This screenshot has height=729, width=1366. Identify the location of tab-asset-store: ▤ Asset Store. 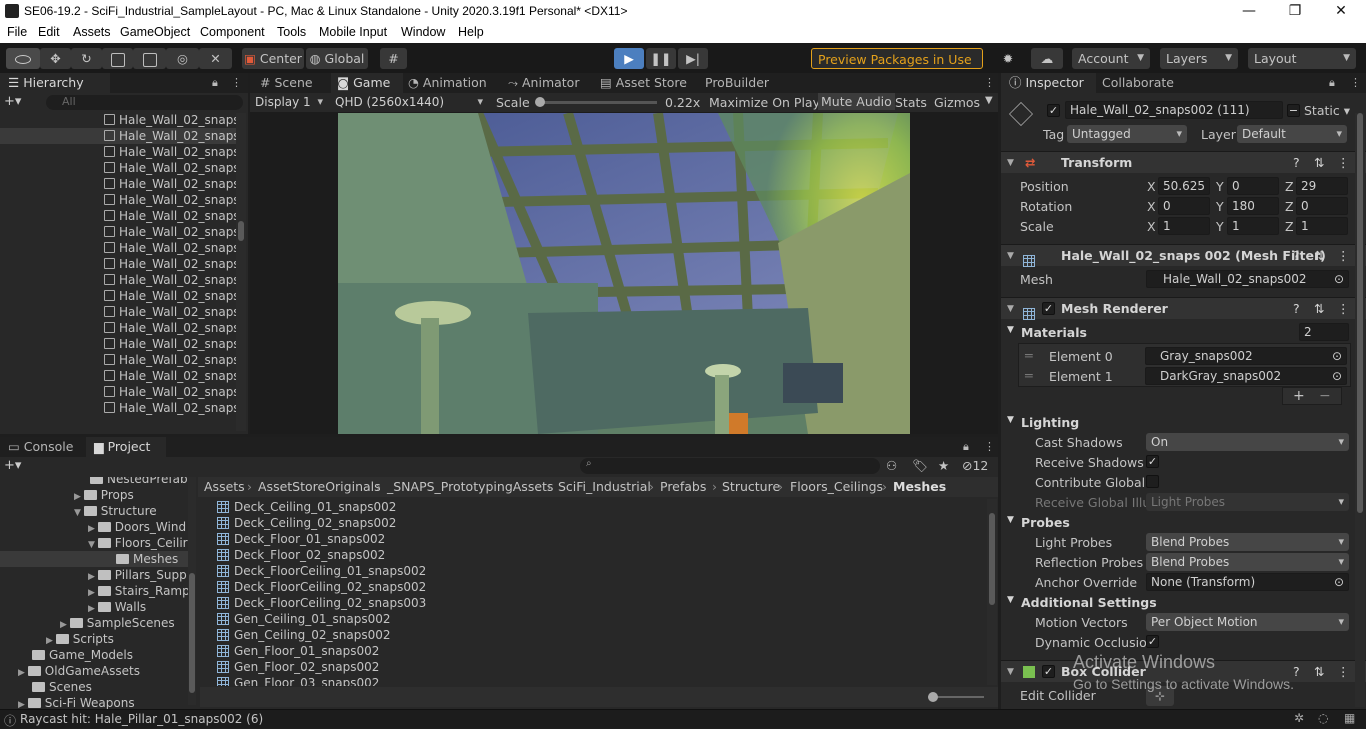
(650, 83).